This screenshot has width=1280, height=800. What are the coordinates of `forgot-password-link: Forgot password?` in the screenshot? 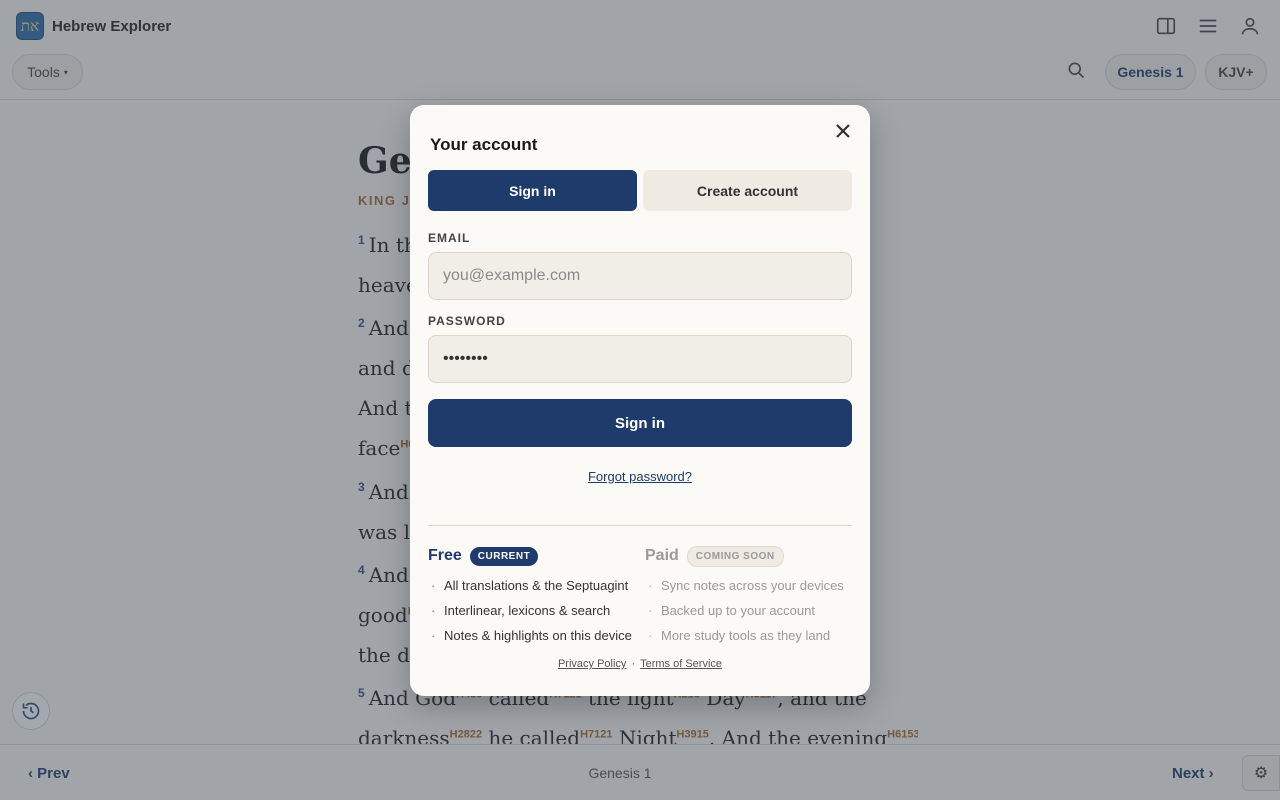 It's located at (640, 476).